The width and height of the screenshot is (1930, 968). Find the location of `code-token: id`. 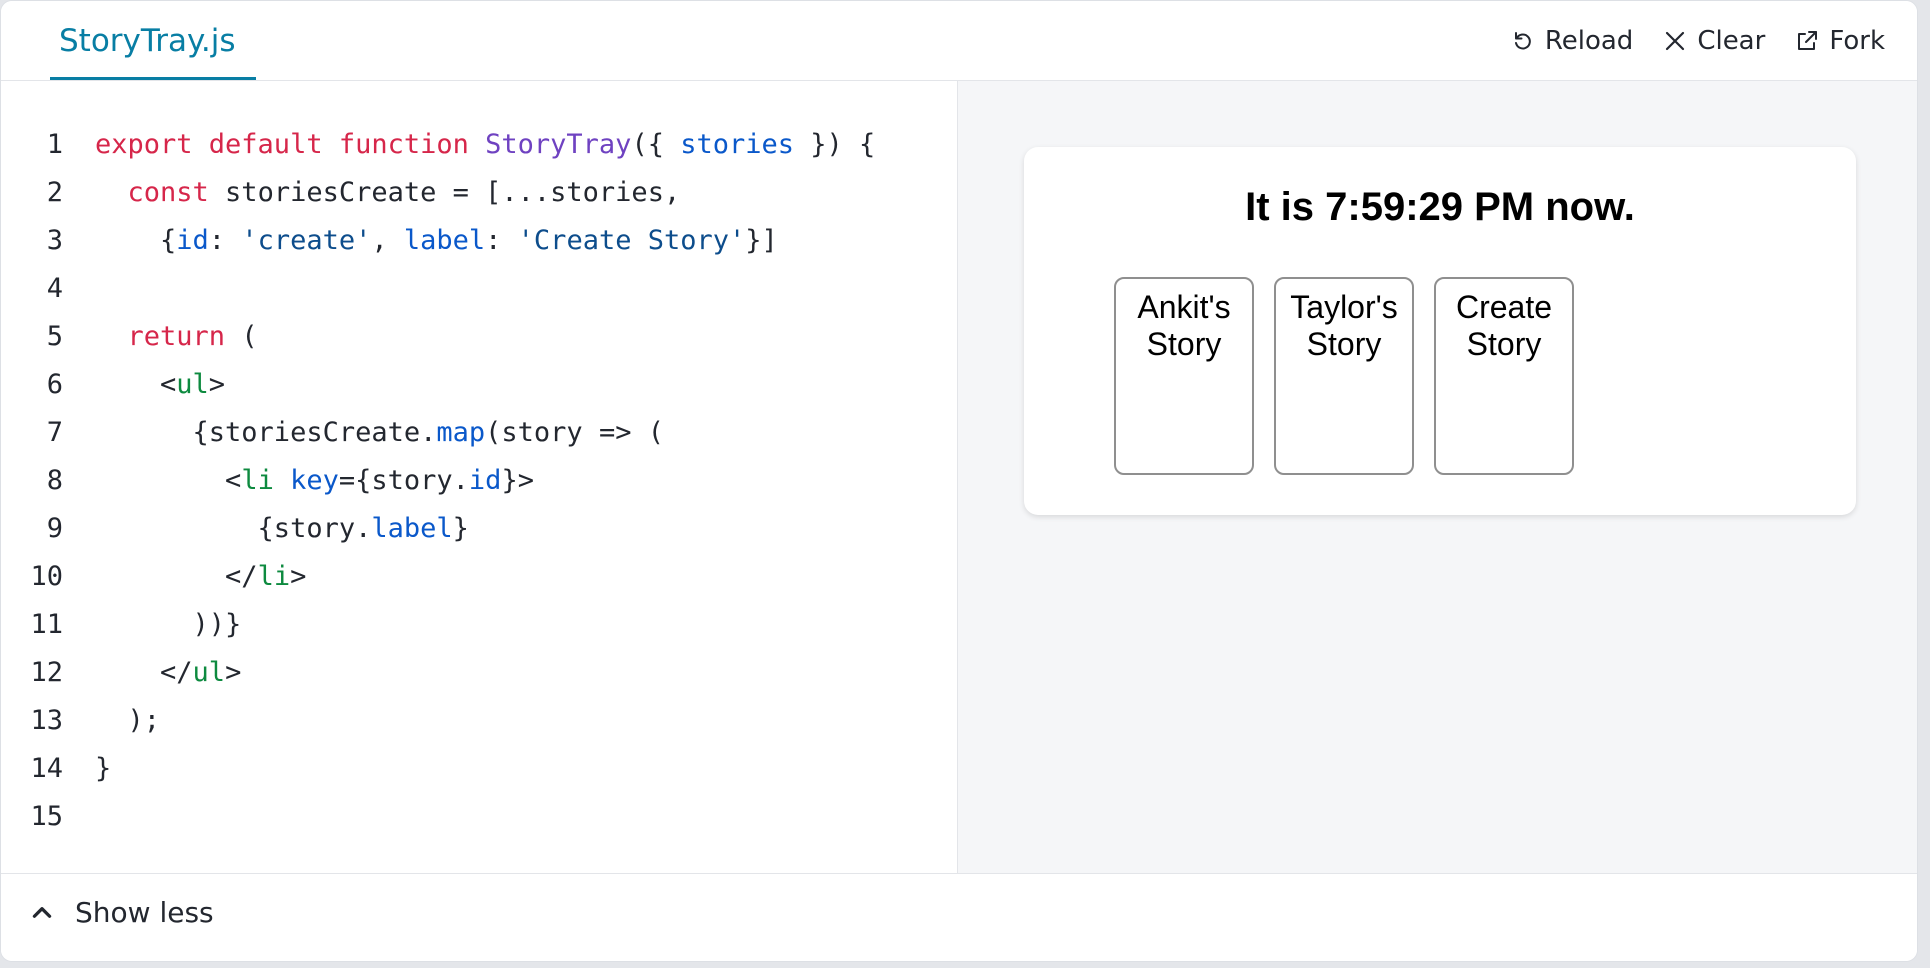

code-token: id is located at coordinates (485, 480).